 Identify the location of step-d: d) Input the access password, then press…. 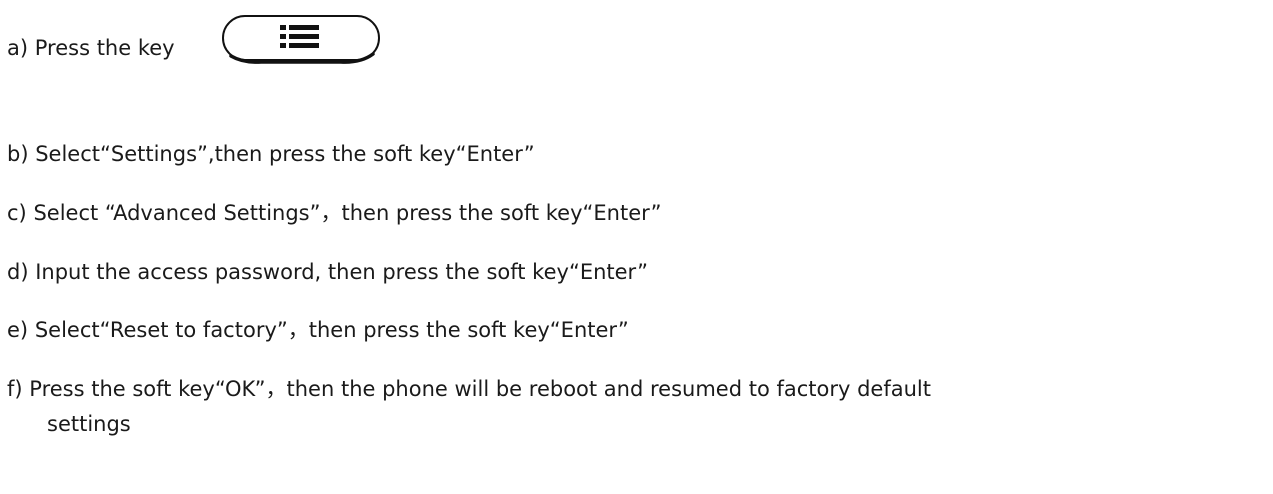
(327, 272).